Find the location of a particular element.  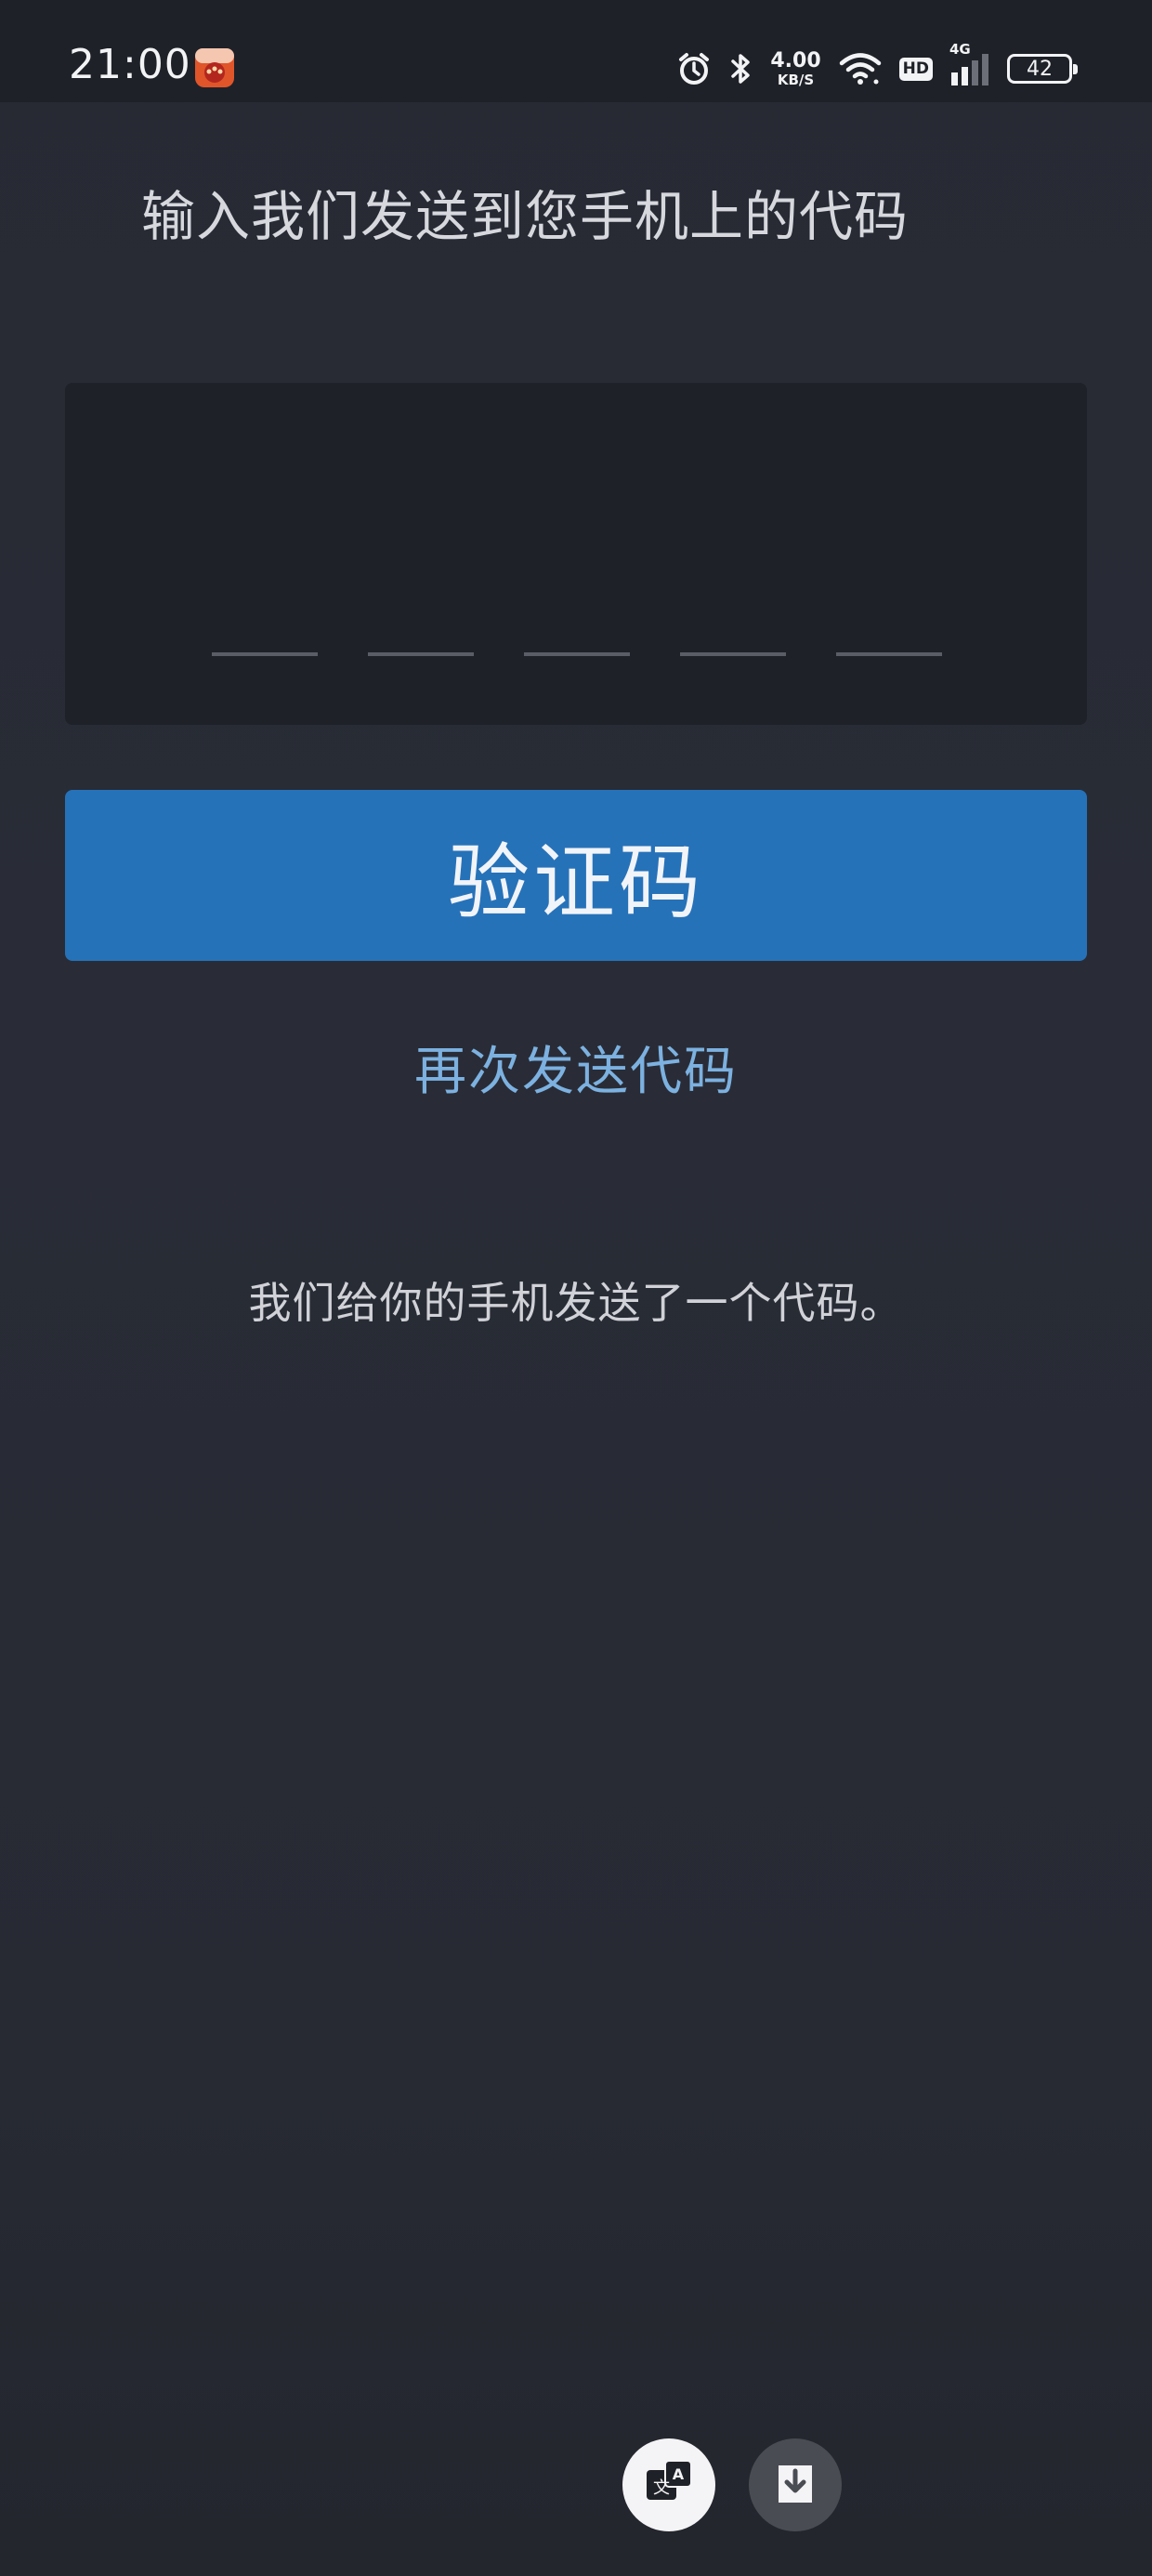

verify-code-button: 验证码 is located at coordinates (576, 875).